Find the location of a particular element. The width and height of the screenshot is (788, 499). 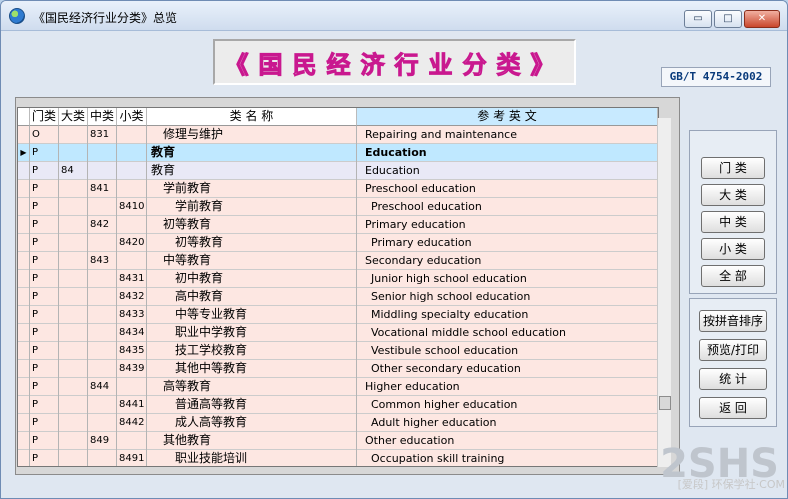

table-row: P 843 中等教育 Secondary education is located at coordinates (338, 261).